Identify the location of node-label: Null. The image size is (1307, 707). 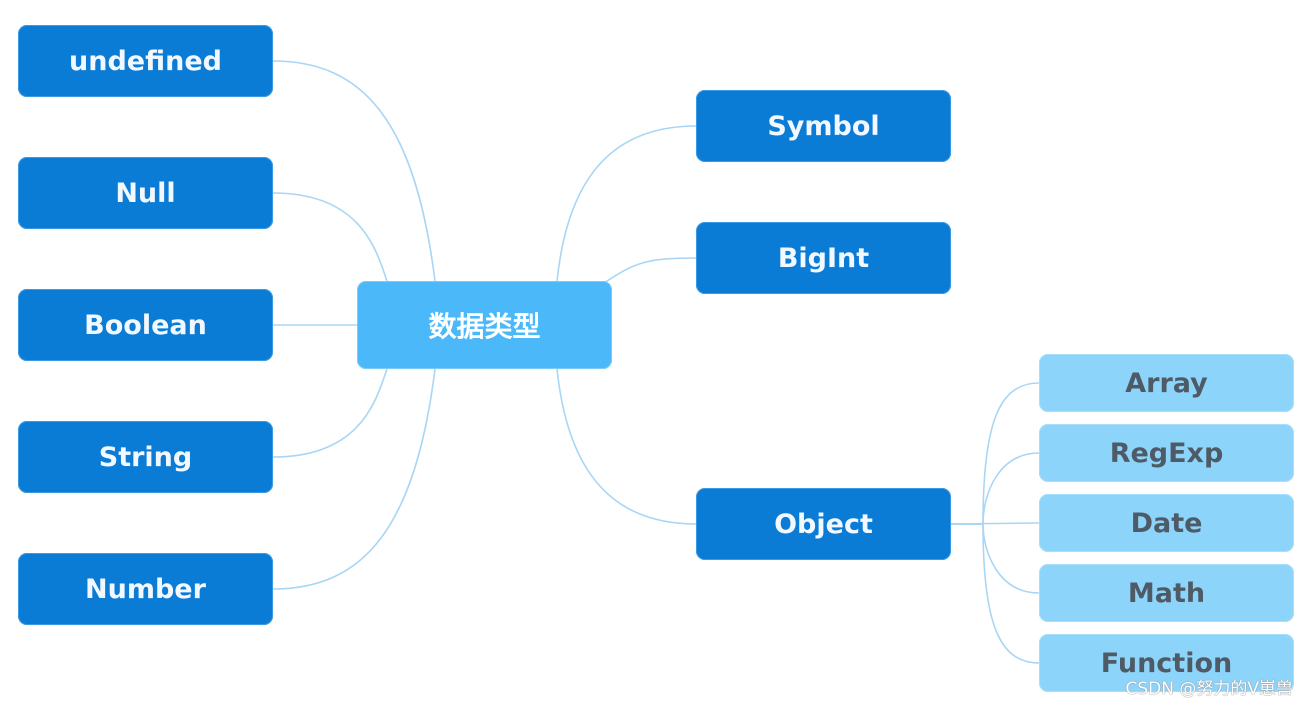
(145, 193).